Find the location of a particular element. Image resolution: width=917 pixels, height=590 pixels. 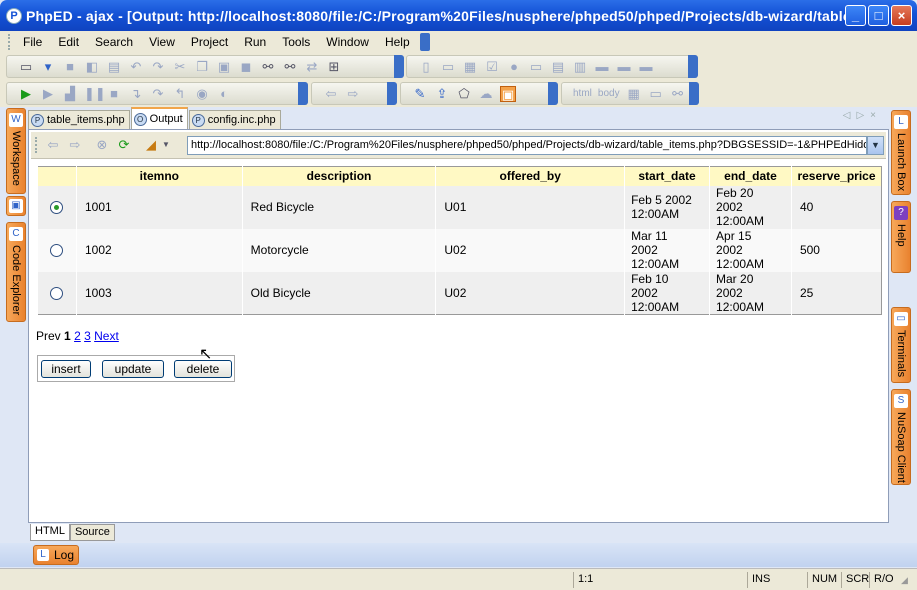

outdent-icon: ▭ is located at coordinates (448, 67).